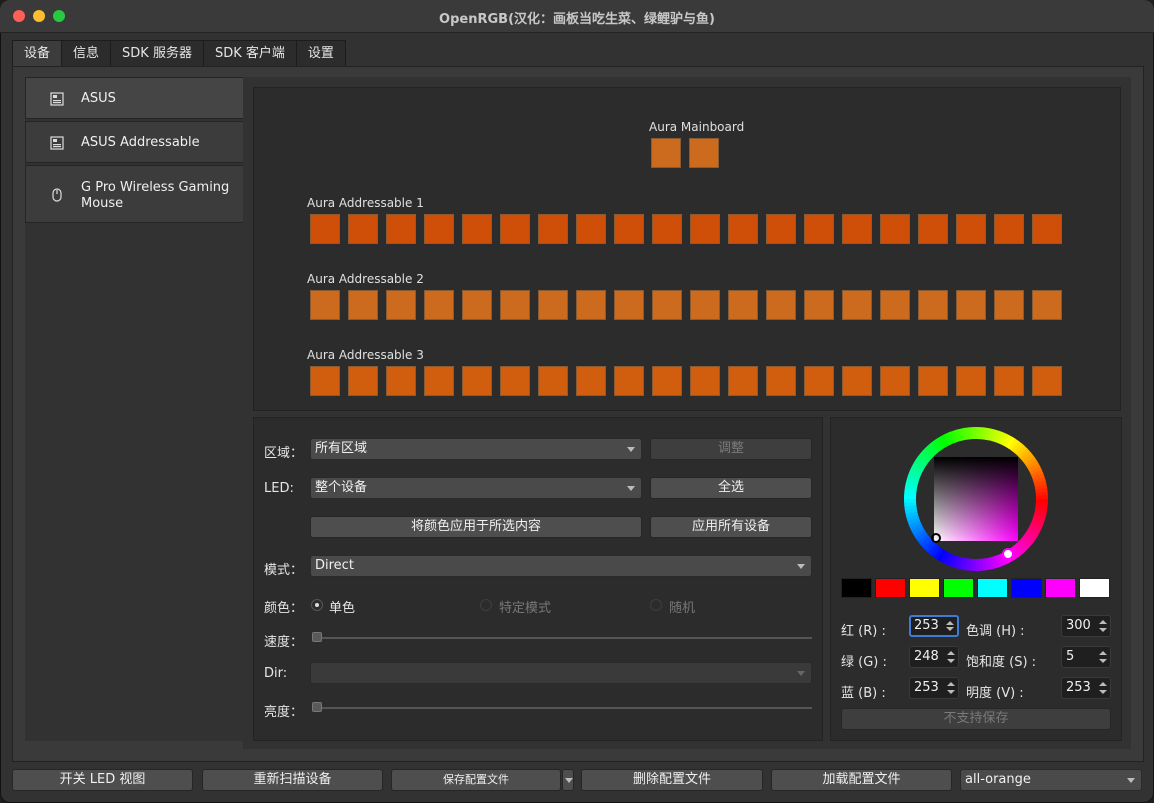 This screenshot has height=803, width=1154. I want to click on led-select: 整个设备, so click(476, 488).